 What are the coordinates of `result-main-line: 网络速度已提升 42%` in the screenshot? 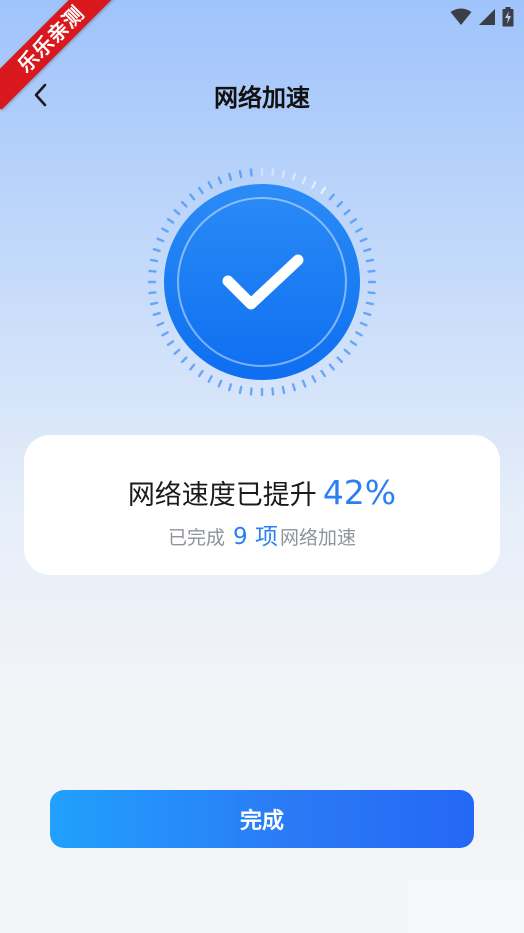 It's located at (262, 494).